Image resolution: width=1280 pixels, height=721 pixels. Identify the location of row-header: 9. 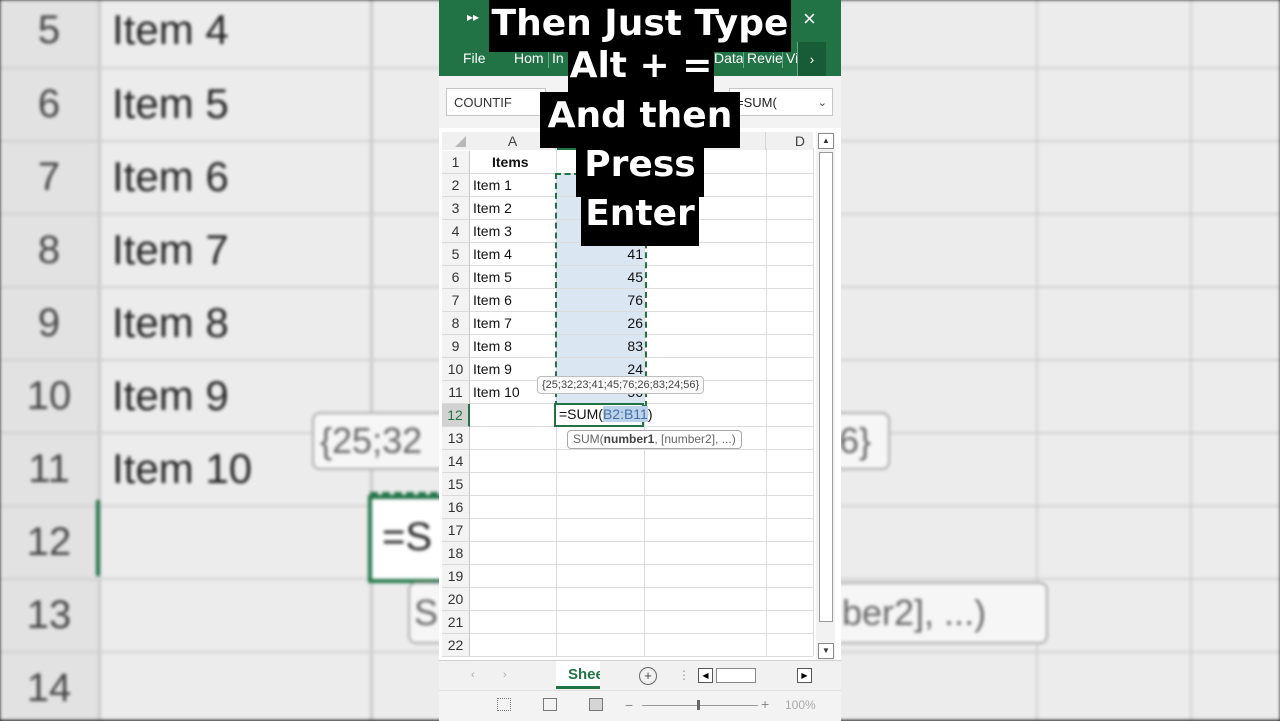
(456, 346).